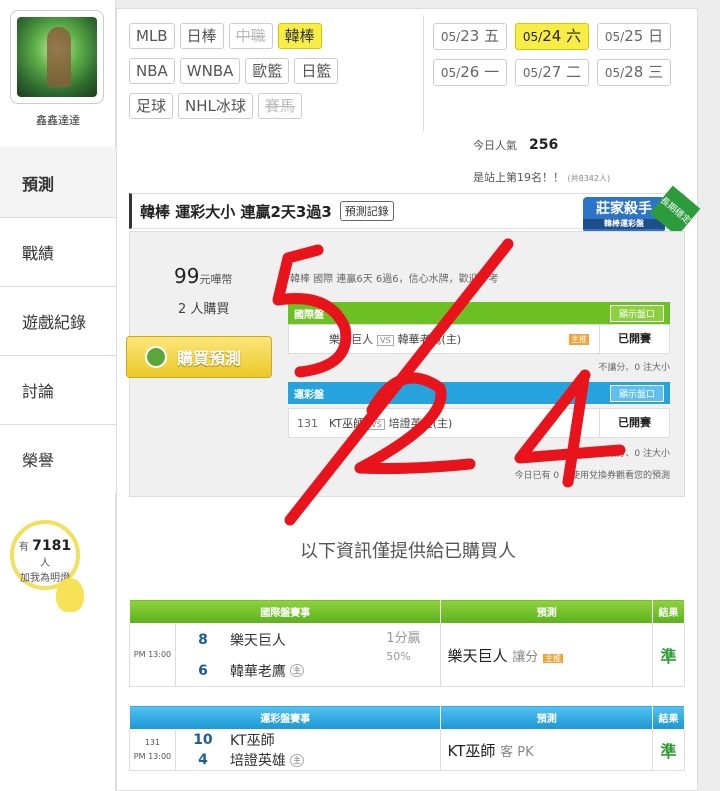 This screenshot has height=791, width=720. What do you see at coordinates (199, 357) in the screenshot?
I see `buy-prediction-button: 購買預測` at bounding box center [199, 357].